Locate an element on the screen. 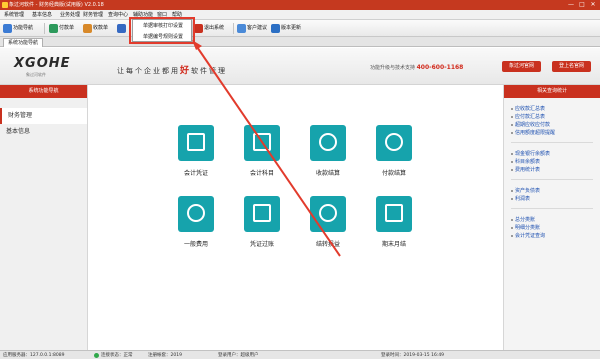 Image resolution: width=600 pixels, height=359 pixels. report-group-ledgers: 总分类账 明细分类账 会计凭证查询 is located at coordinates (552, 230).